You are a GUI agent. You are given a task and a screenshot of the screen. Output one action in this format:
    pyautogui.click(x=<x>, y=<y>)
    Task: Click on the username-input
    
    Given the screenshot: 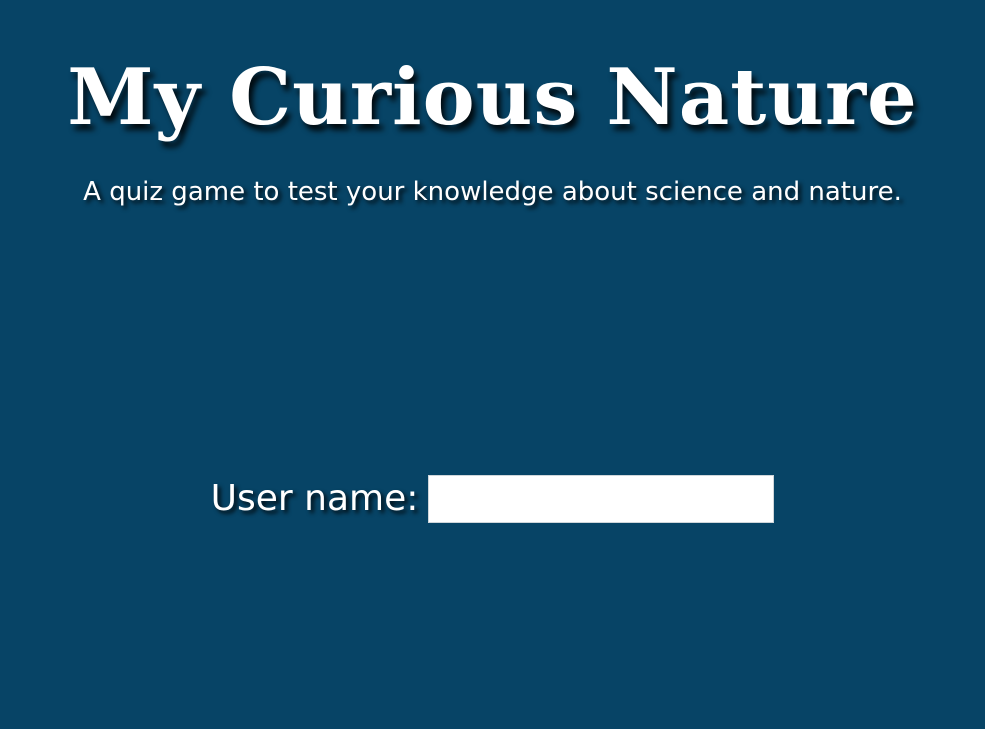 What is the action you would take?
    pyautogui.click(x=601, y=499)
    